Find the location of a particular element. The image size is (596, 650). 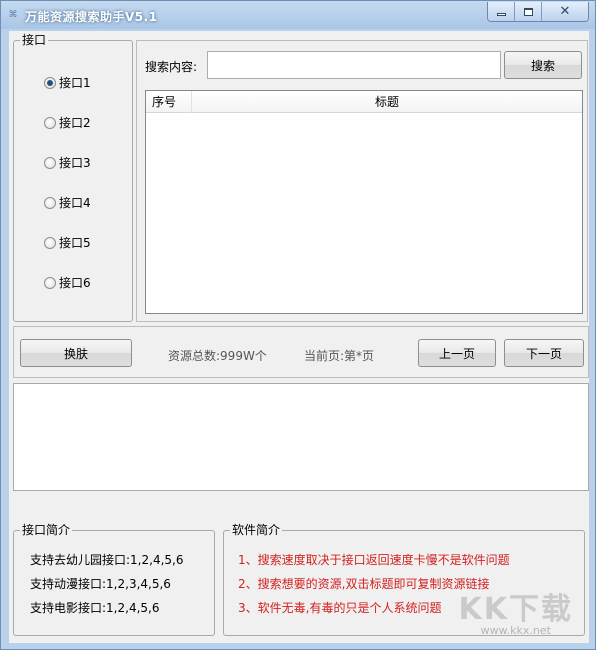

radio-label: 接口5 is located at coordinates (75, 243).